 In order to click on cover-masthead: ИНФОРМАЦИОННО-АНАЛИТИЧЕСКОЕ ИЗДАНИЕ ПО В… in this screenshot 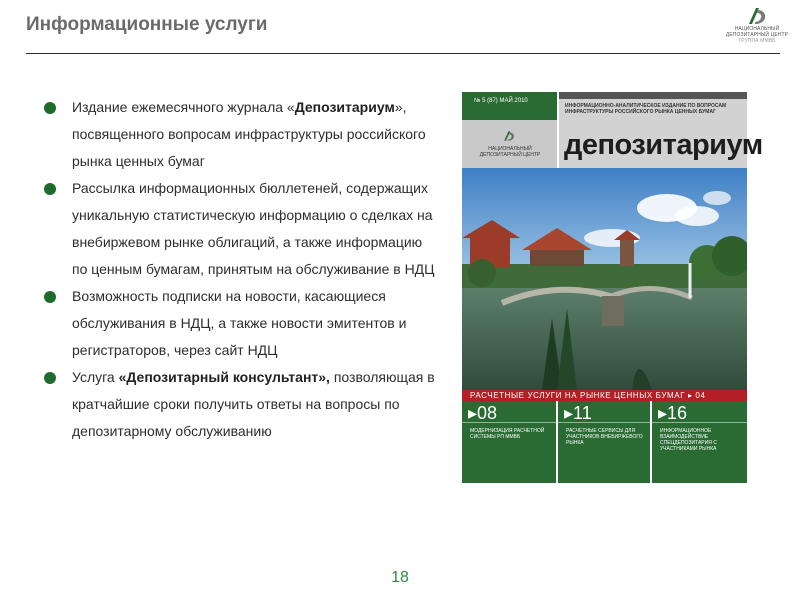, I will do `click(661, 133)`.